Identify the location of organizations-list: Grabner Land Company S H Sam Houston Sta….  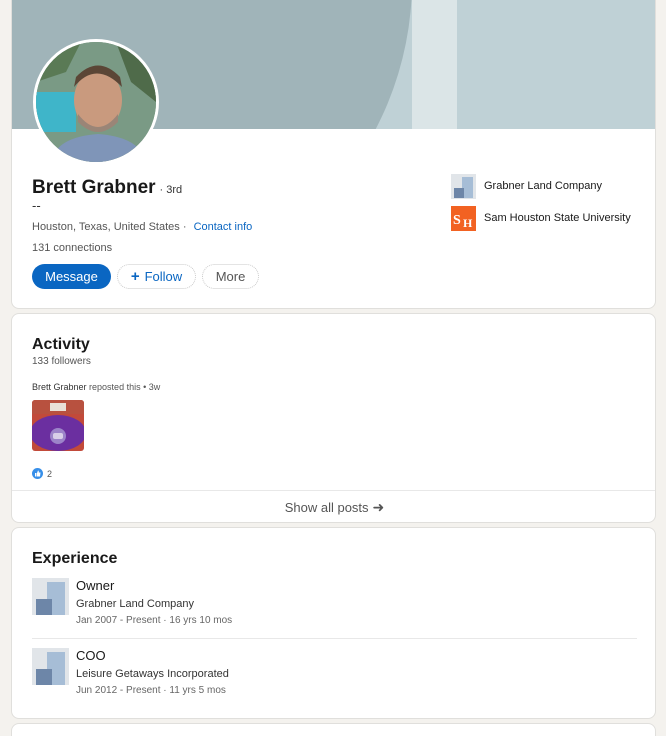
(541, 205).